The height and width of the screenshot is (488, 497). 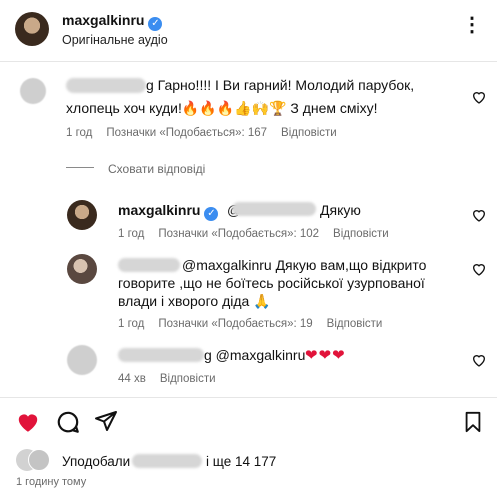 What do you see at coordinates (106, 421) in the screenshot?
I see `send-icon` at bounding box center [106, 421].